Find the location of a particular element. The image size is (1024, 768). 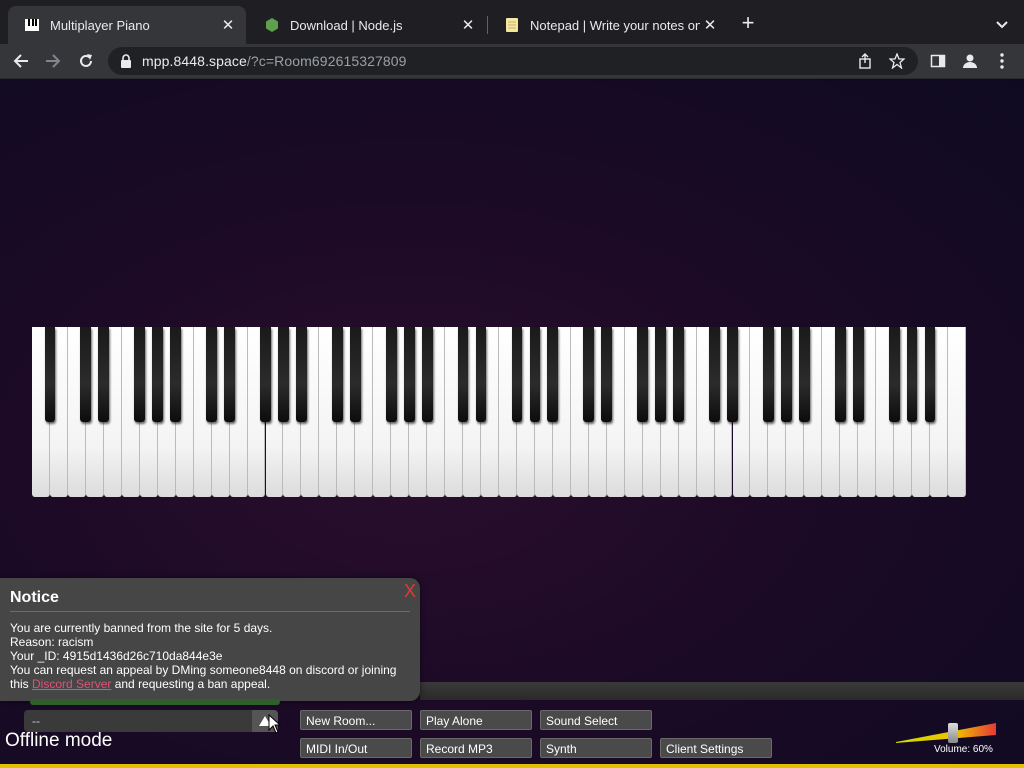

white-key is located at coordinates (957, 412).